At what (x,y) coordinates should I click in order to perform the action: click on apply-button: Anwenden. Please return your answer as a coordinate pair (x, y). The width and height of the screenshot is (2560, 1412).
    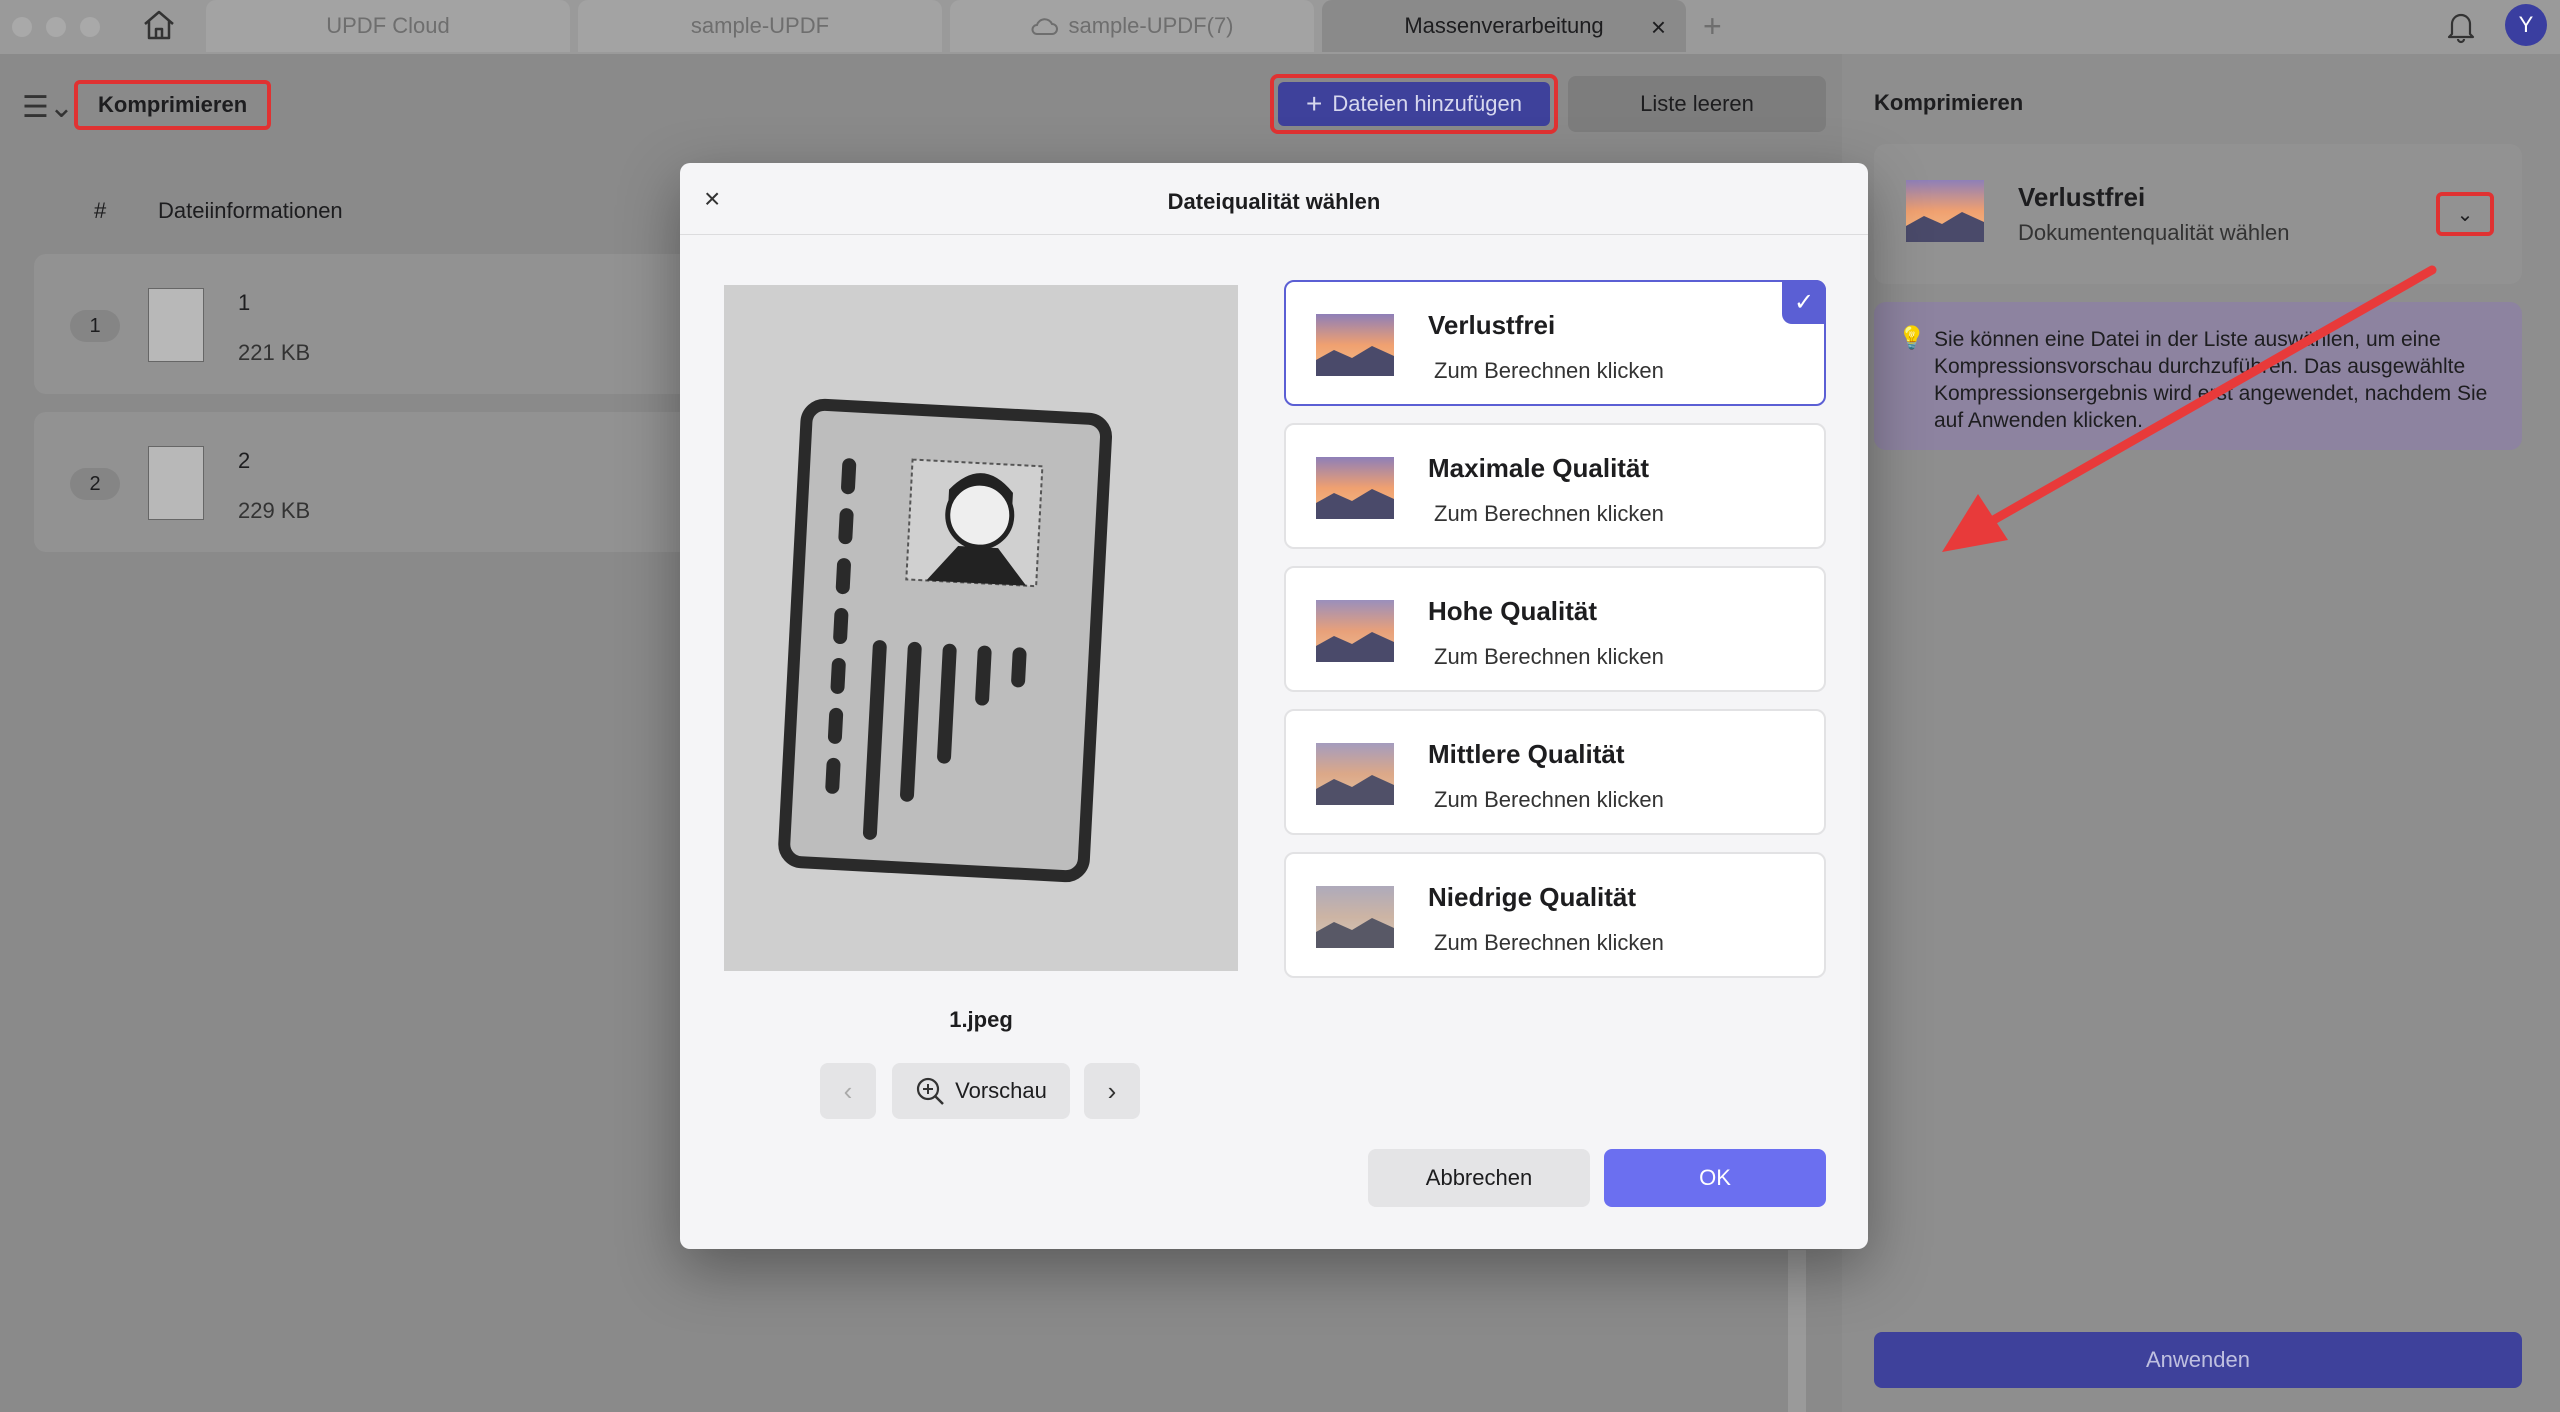
    Looking at the image, I should click on (2198, 1360).